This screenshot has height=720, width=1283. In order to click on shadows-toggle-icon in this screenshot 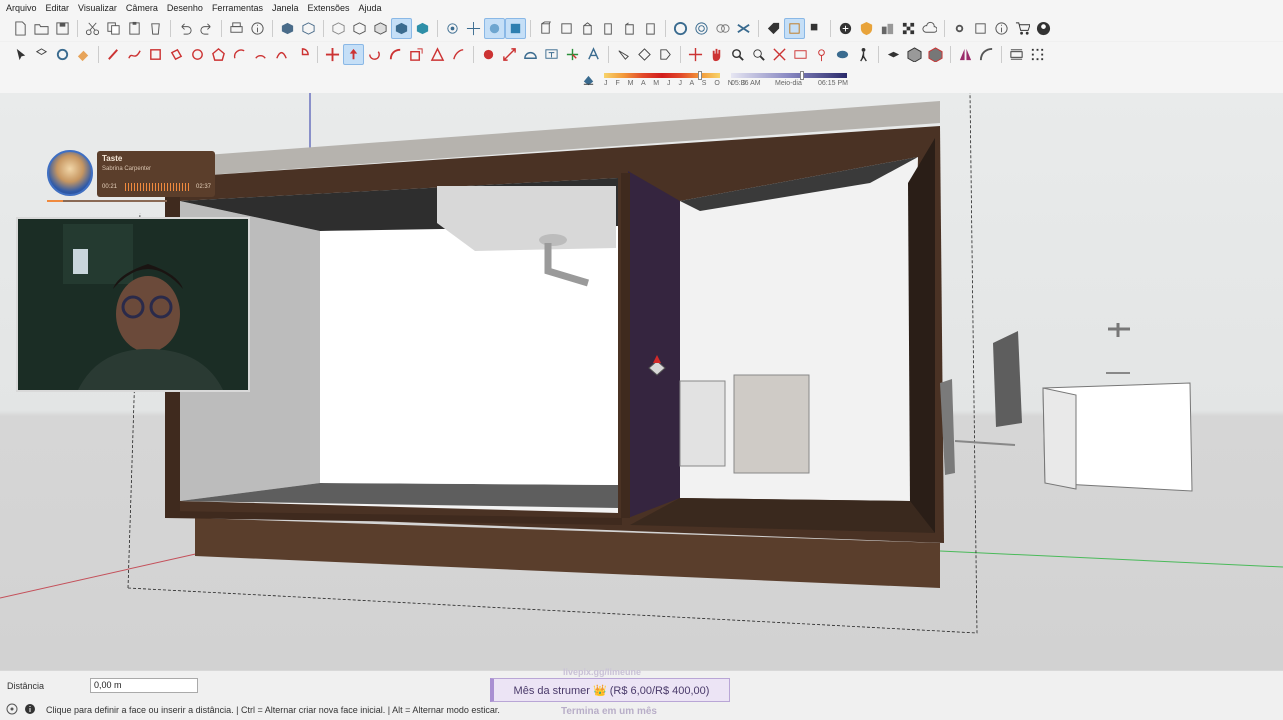, I will do `click(588, 80)`.